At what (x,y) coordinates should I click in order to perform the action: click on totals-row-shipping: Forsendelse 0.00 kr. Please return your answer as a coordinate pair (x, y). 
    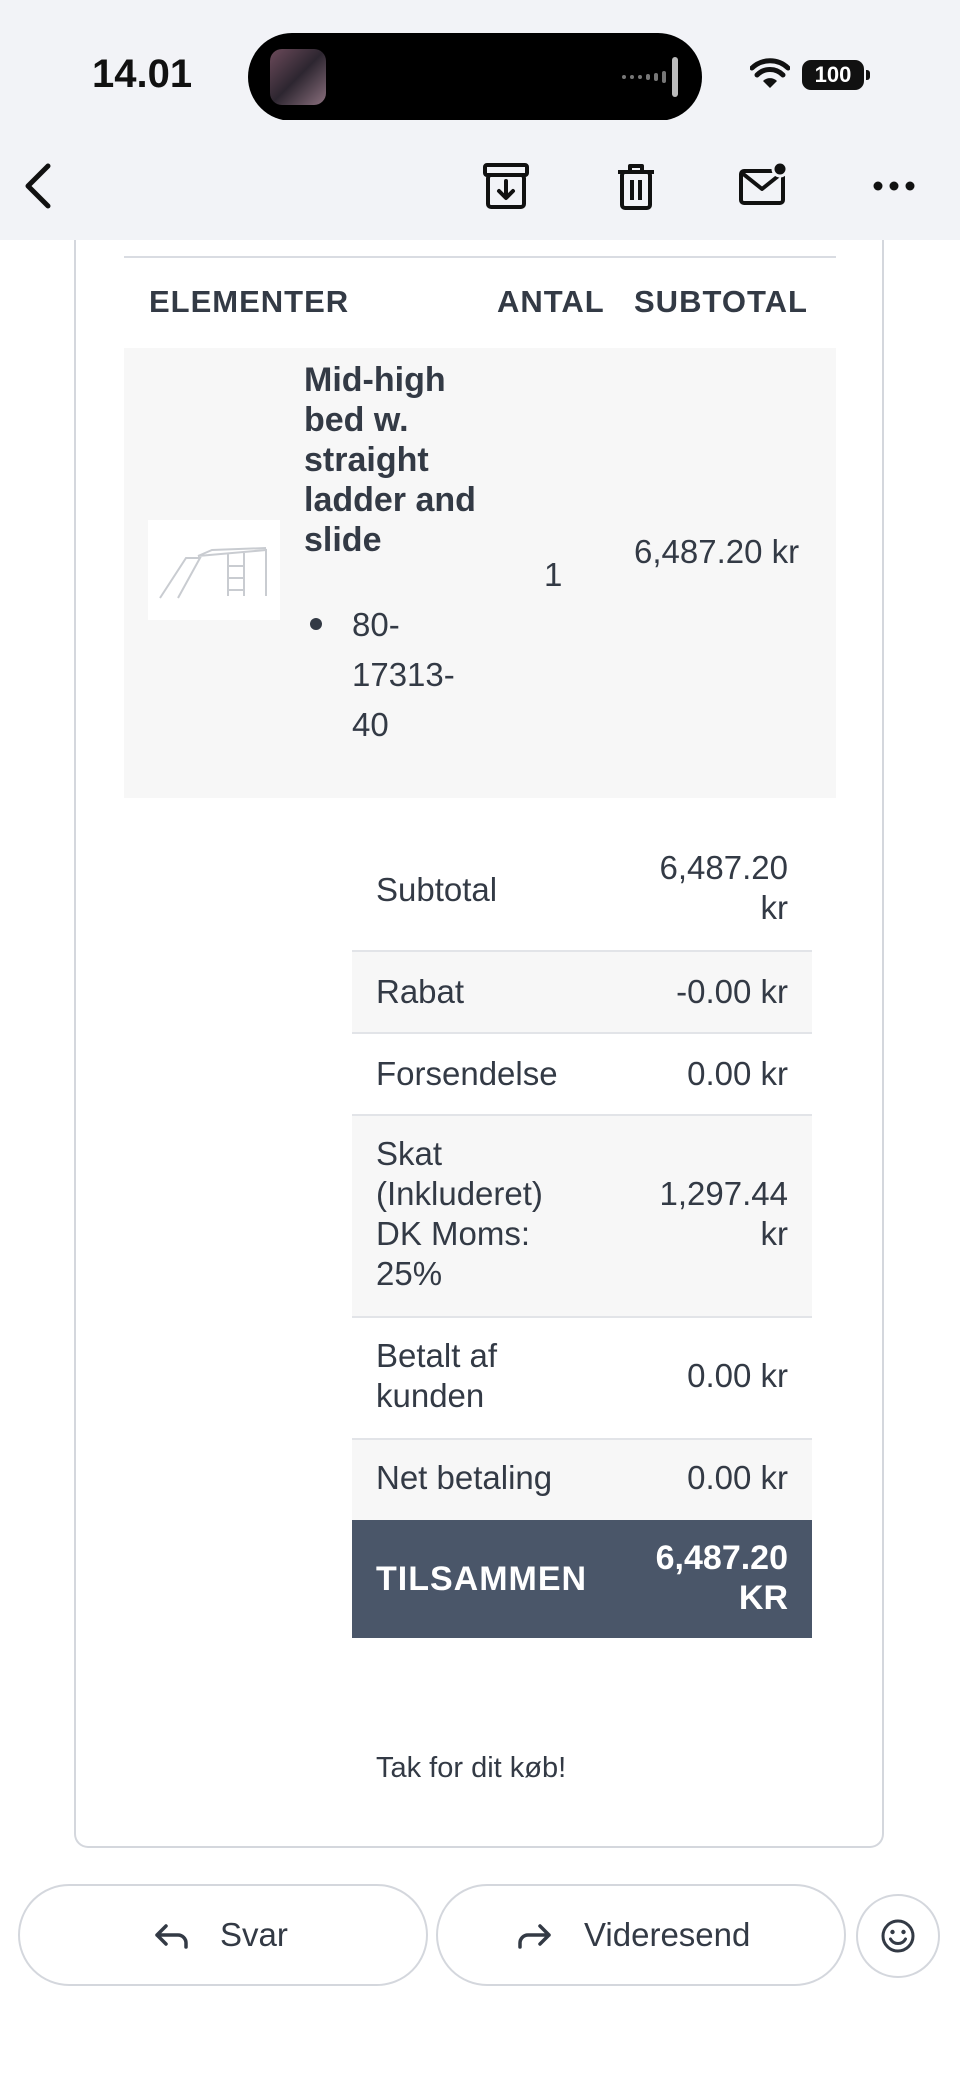
    Looking at the image, I should click on (582, 1075).